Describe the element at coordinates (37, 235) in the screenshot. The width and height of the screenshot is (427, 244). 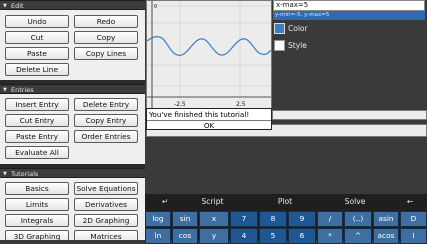
I see `tutorial-3d-graphing-button: 3D Graphing` at that location.